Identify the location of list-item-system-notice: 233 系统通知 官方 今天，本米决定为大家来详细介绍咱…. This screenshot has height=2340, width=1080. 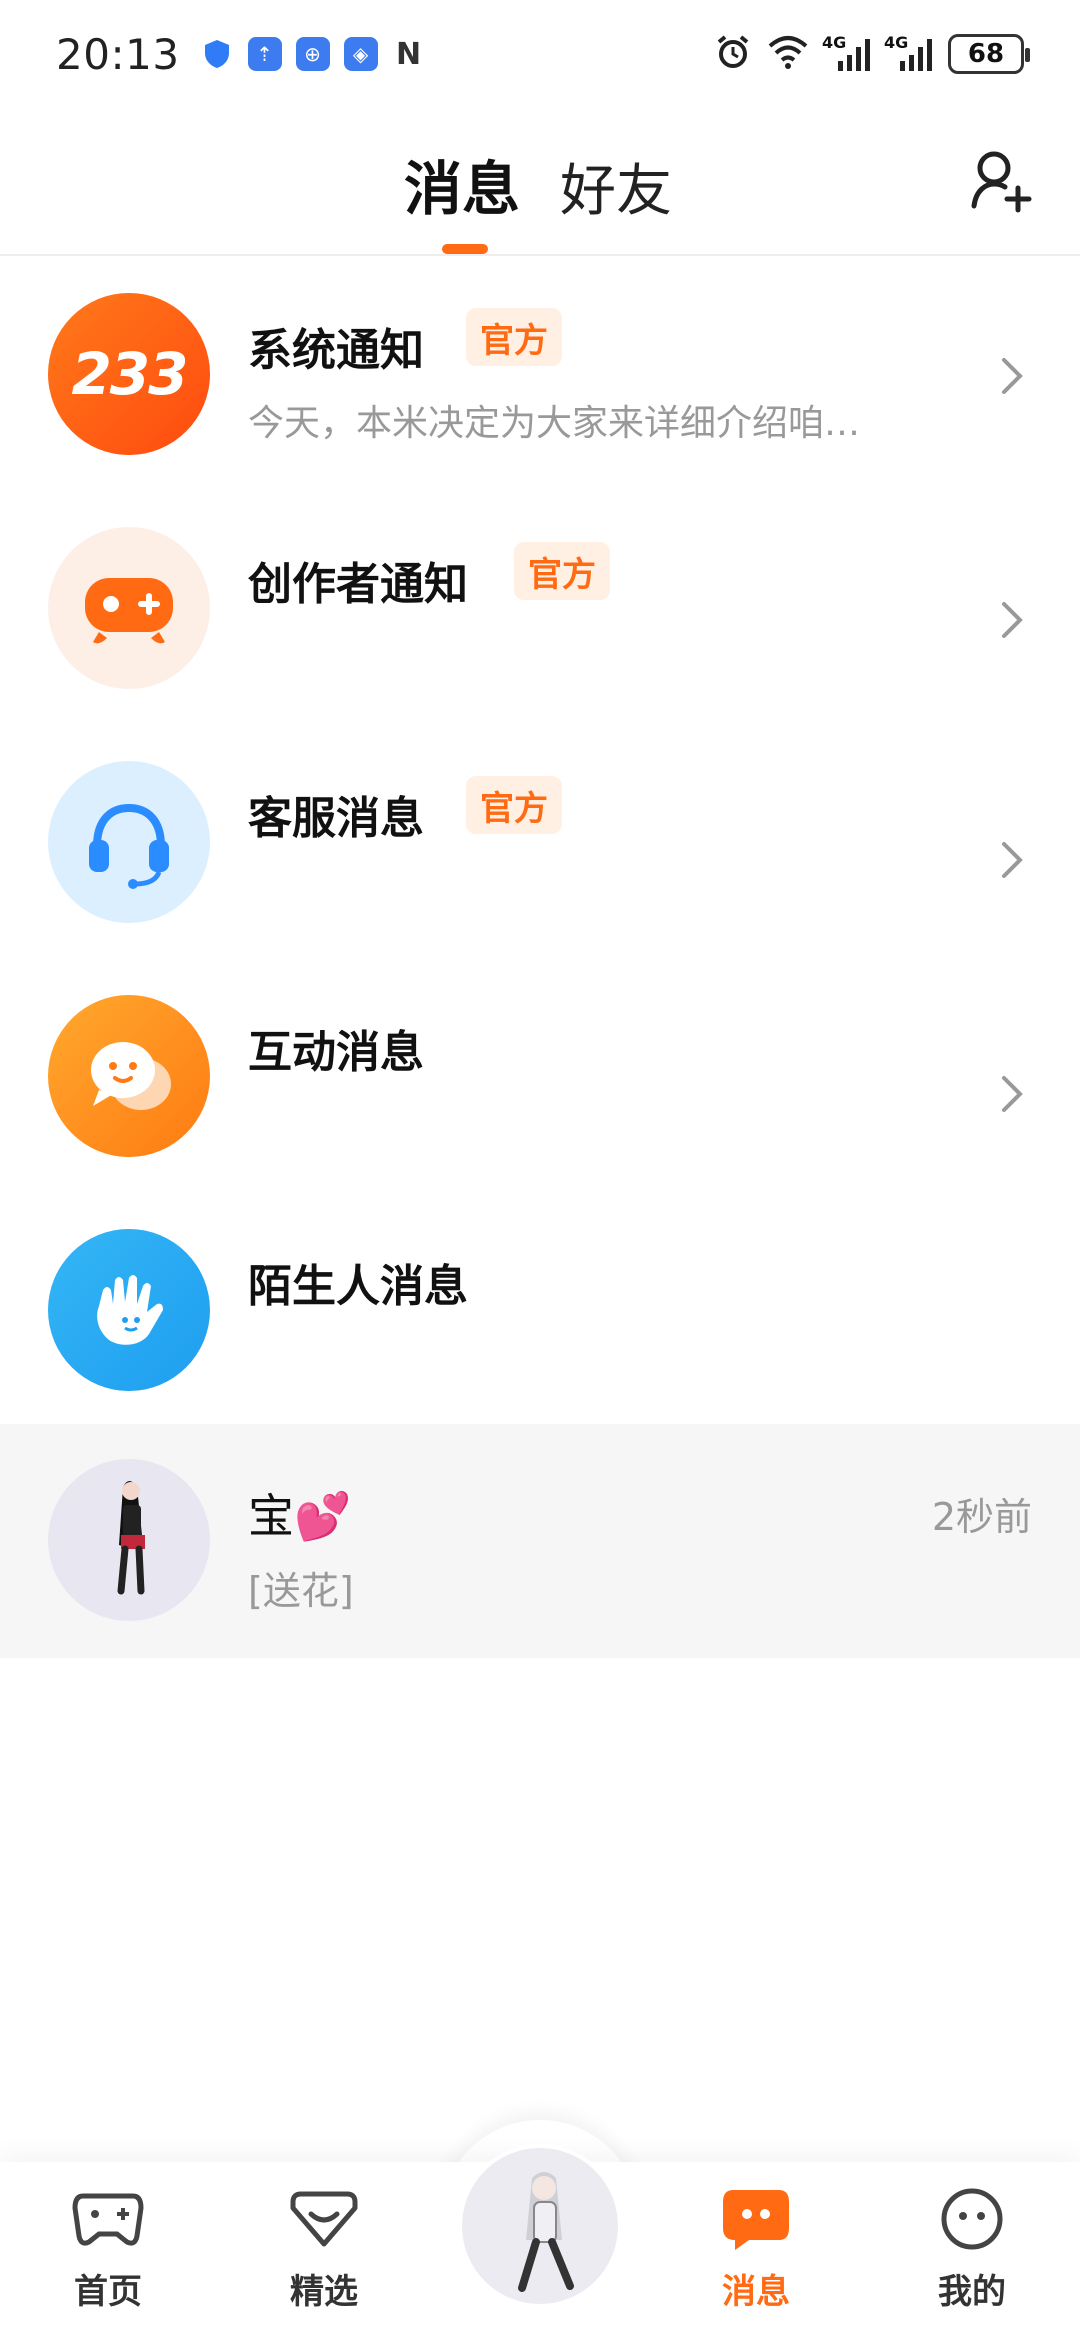
(540, 375).